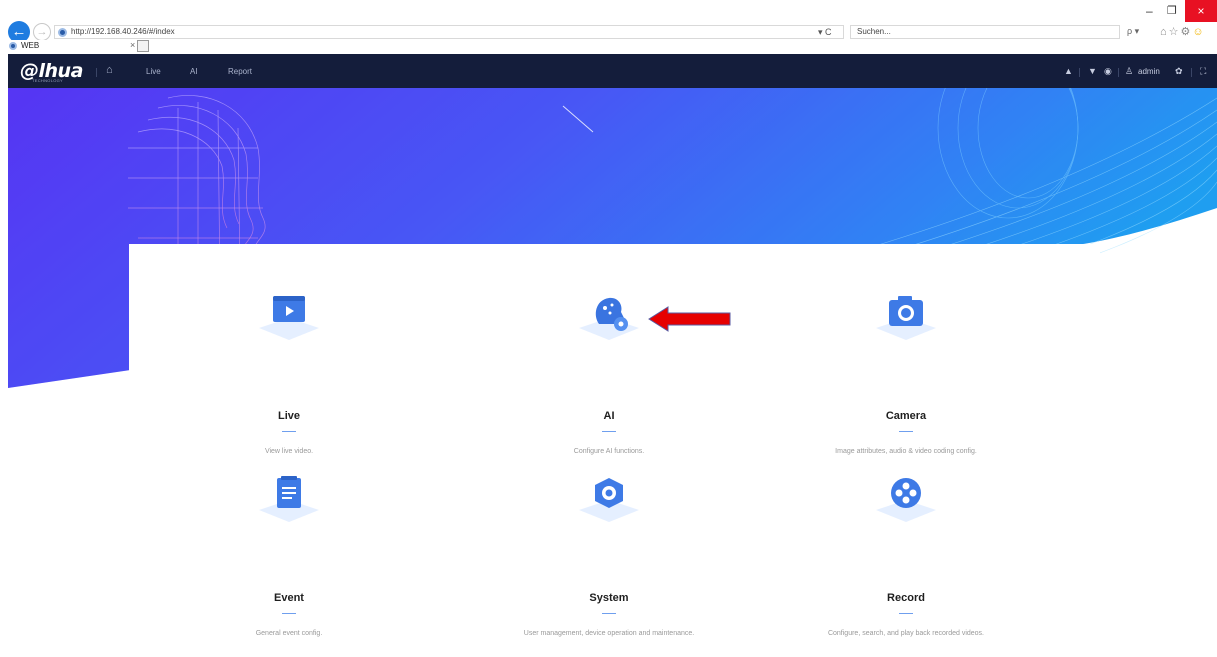 Image resolution: width=1217 pixels, height=657 pixels. I want to click on address-refresh-control: ▾ C, so click(825, 32).